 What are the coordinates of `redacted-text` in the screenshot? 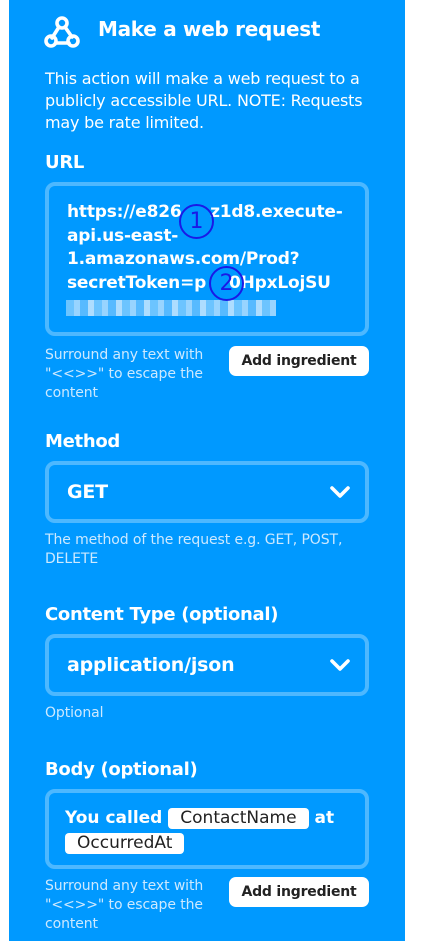 It's located at (171, 308).